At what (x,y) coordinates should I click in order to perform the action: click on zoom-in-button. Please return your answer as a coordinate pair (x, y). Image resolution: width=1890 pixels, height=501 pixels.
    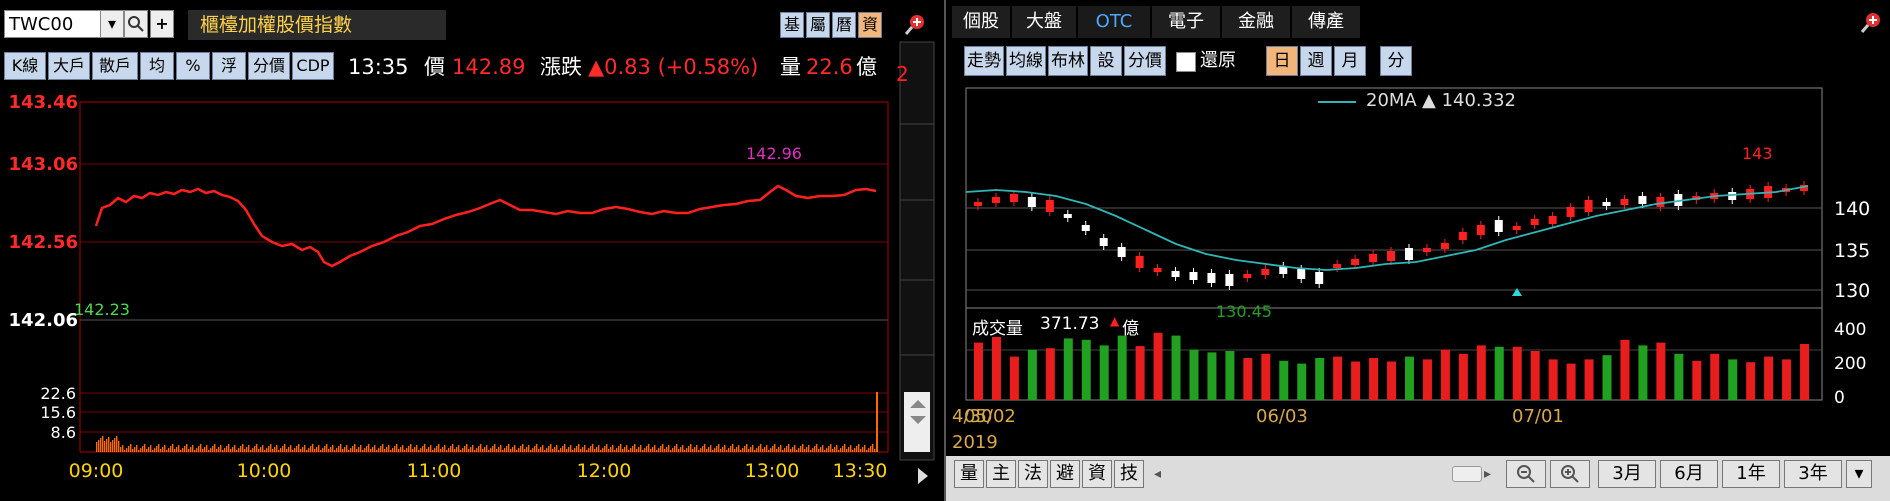
    Looking at the image, I should click on (1570, 474).